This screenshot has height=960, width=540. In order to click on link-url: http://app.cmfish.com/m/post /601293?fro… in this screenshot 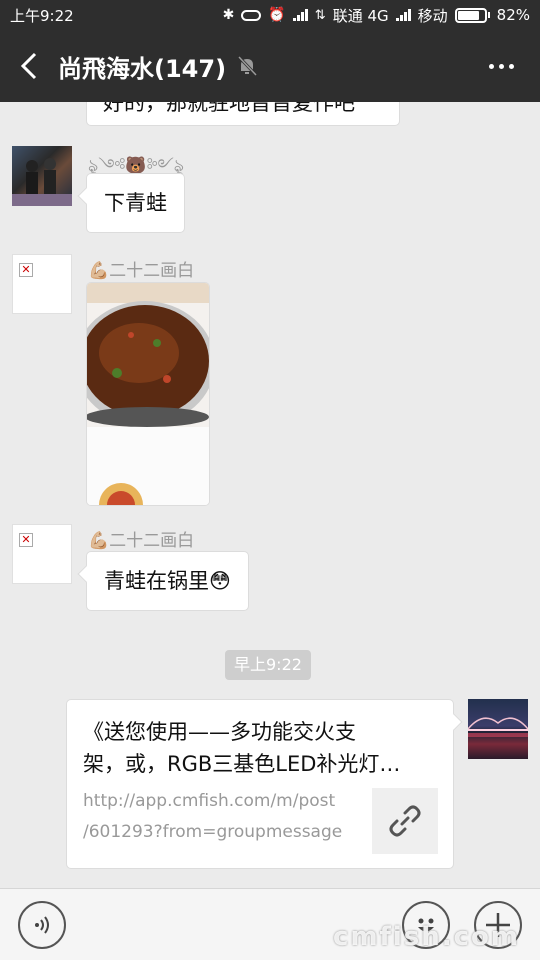, I will do `click(218, 817)`.